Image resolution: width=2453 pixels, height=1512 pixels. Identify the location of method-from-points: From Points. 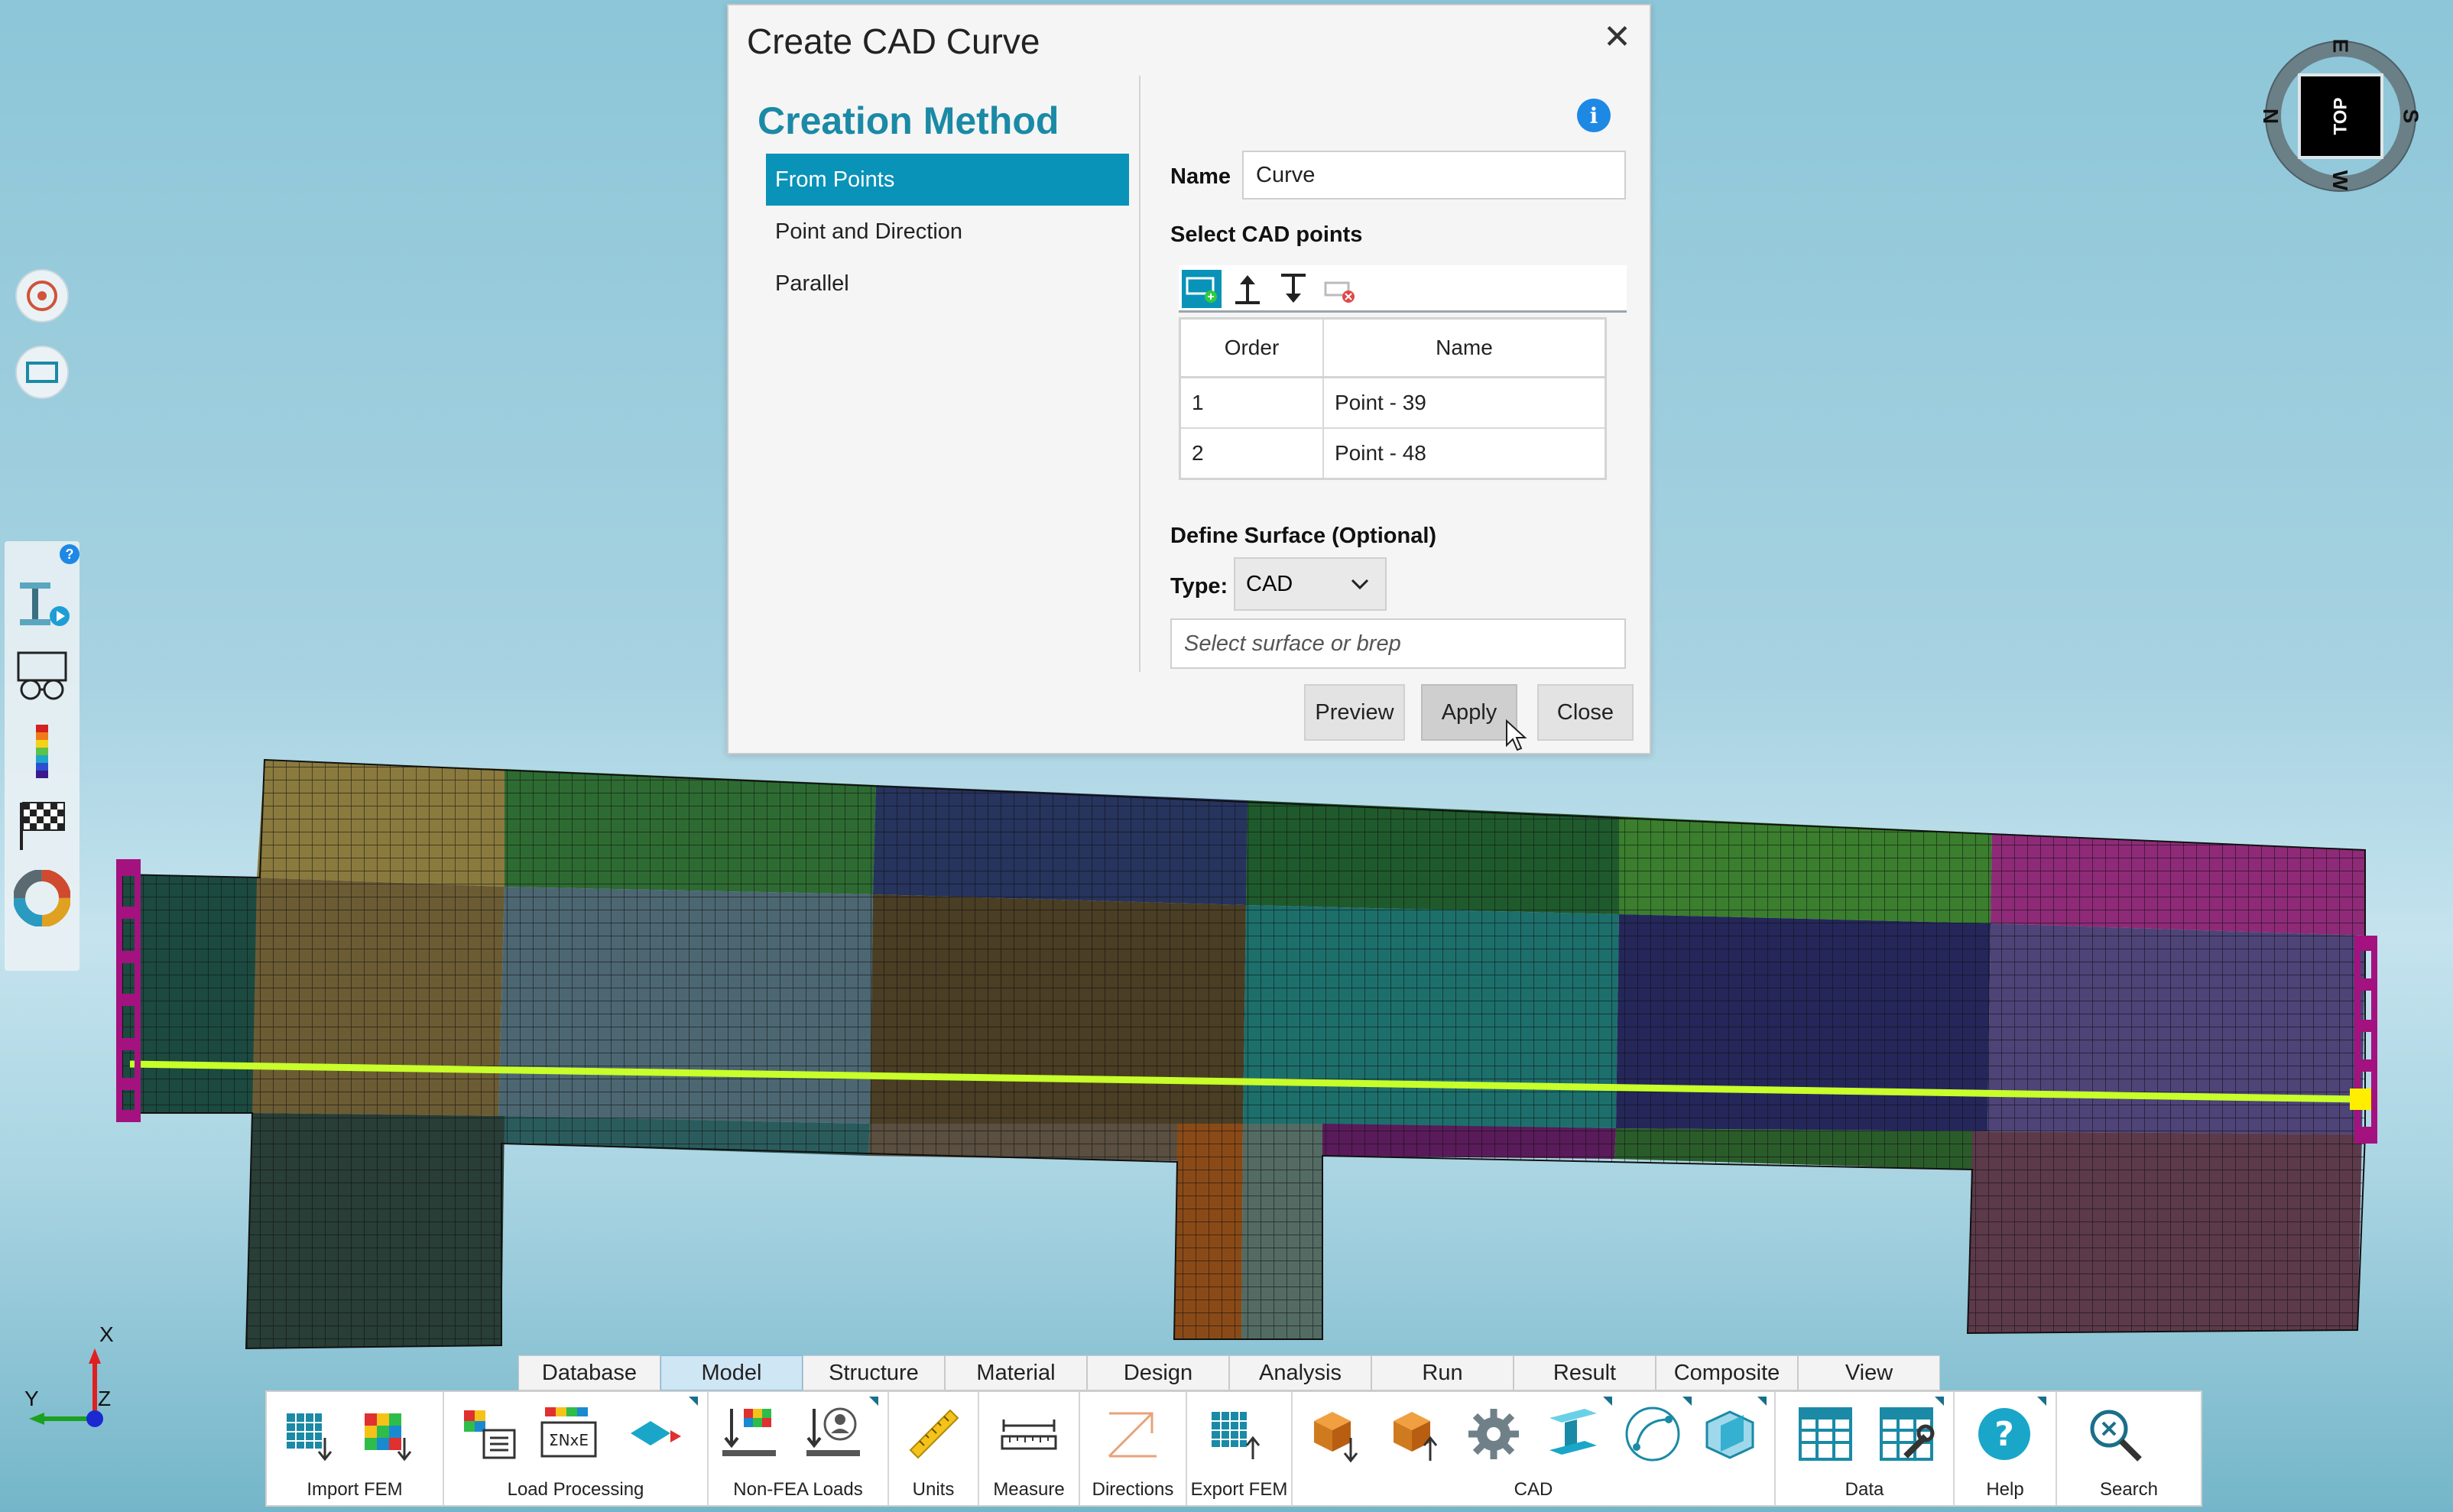
(947, 180).